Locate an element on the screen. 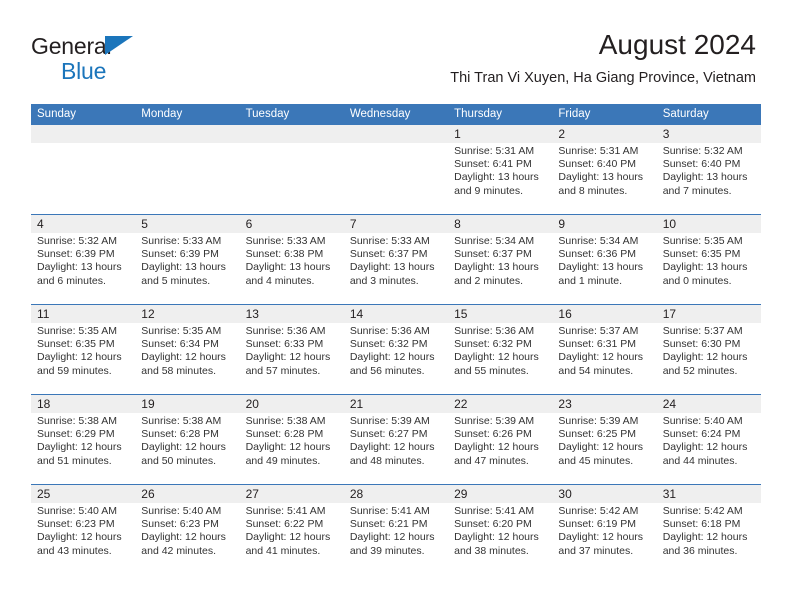  day-number-bar is located at coordinates (187, 134).